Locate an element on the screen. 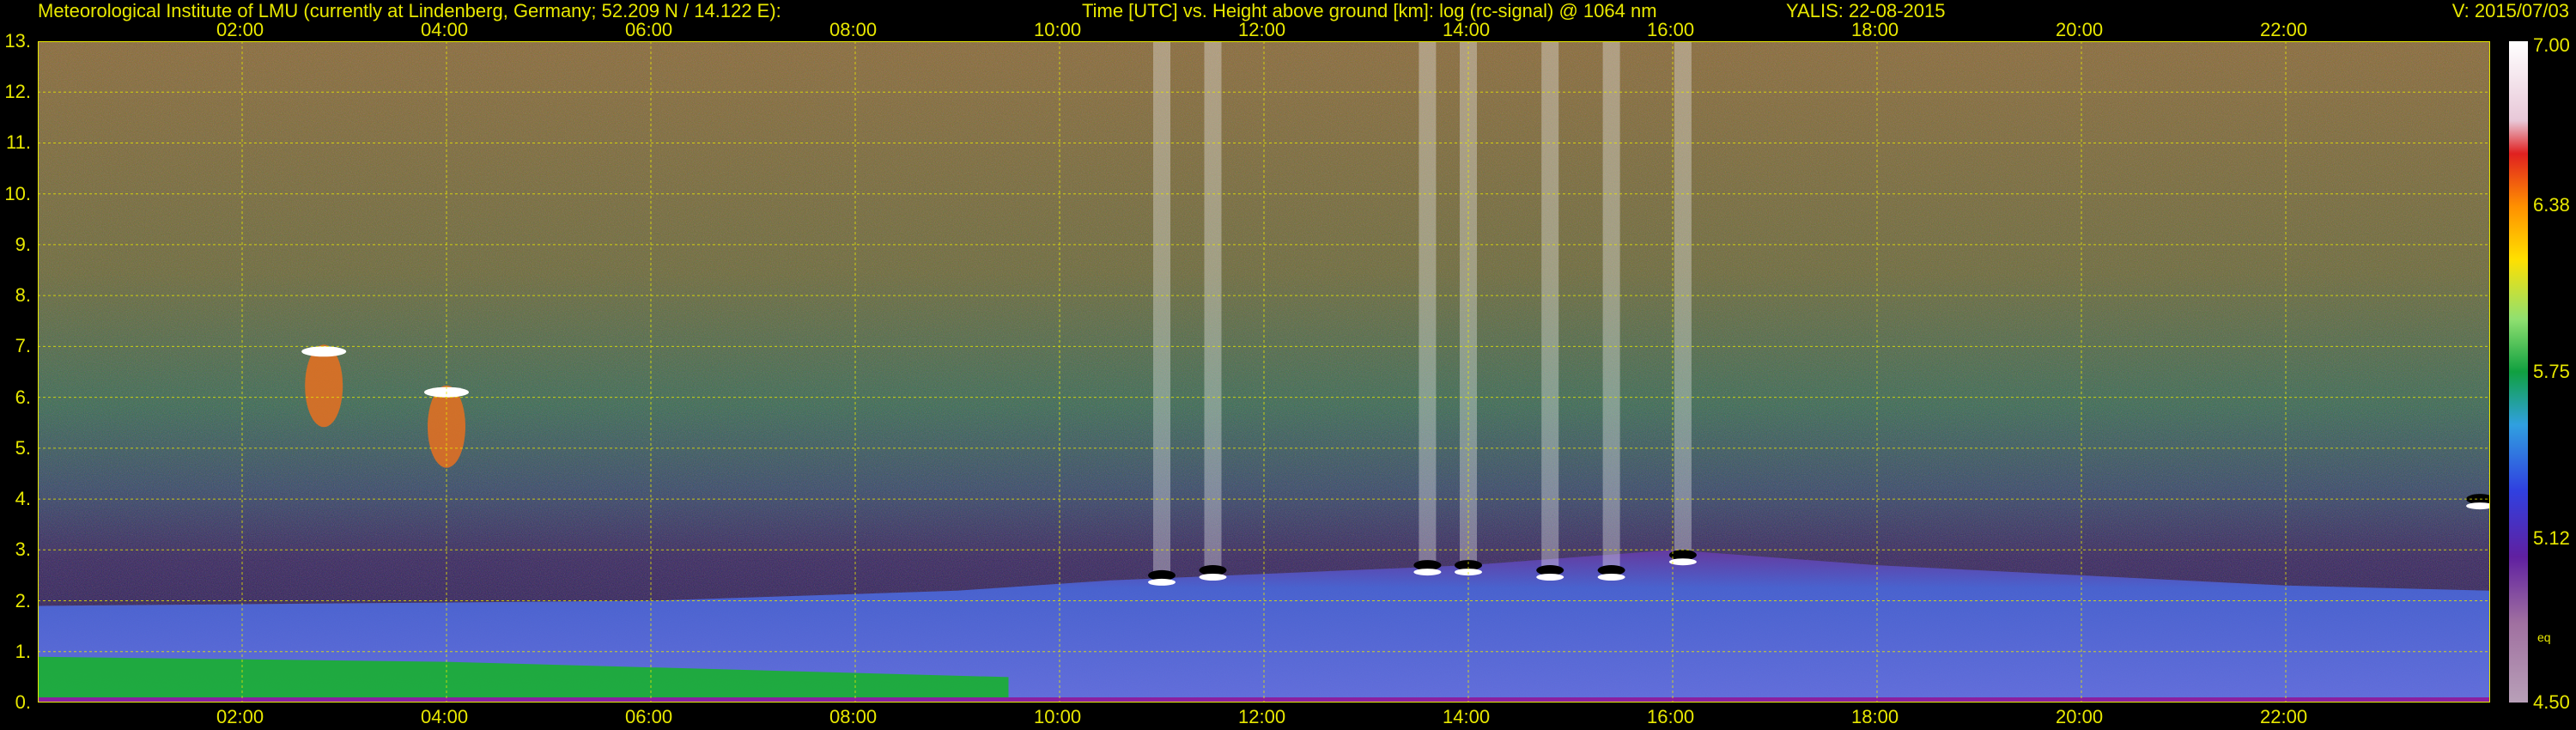  colorbar-tick-3: 5.12 is located at coordinates (2551, 538).